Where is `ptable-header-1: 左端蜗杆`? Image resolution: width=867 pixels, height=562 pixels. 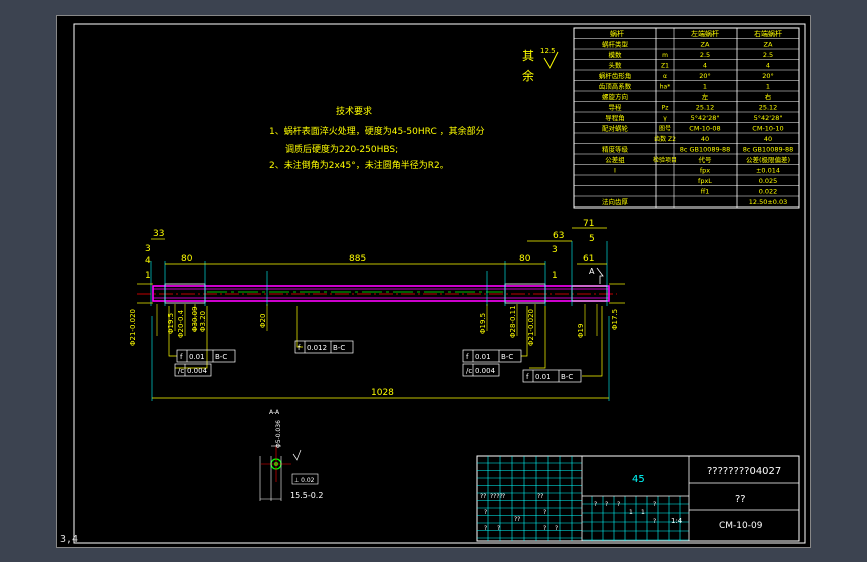
ptable-header-1: 左端蜗杆 is located at coordinates (705, 33).